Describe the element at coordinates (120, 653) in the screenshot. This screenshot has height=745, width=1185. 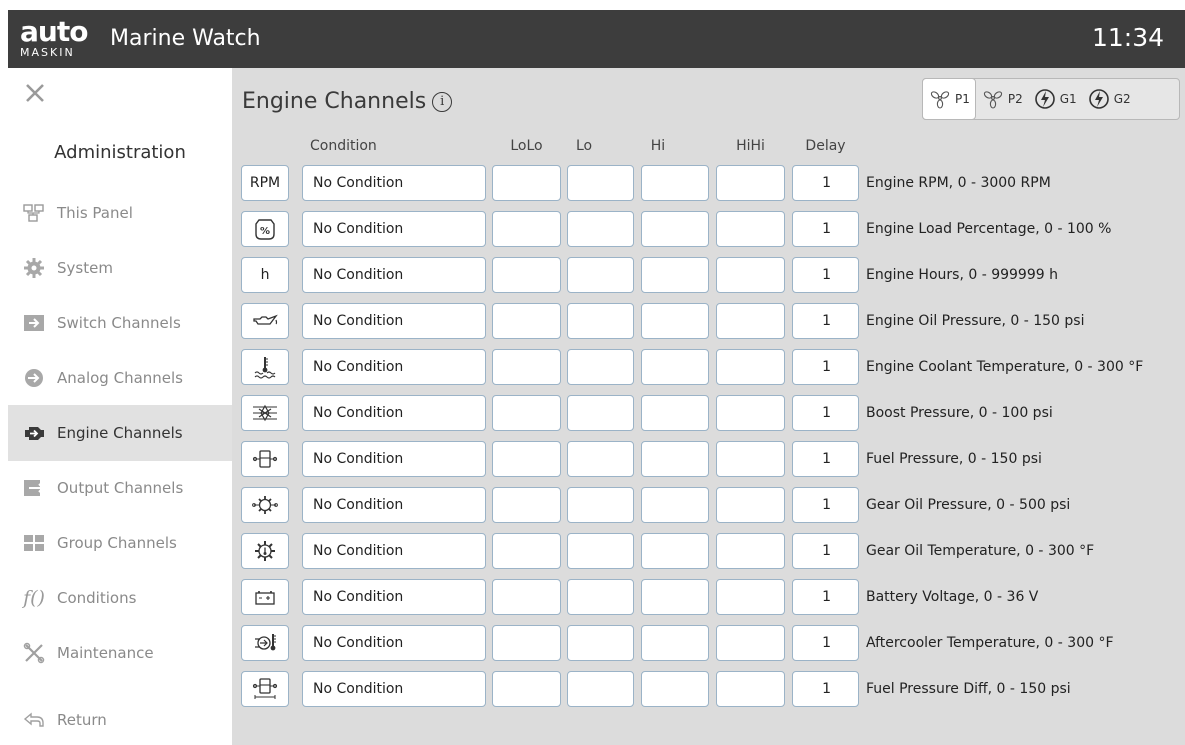
I see `sidebar-item-maintenance: Maintenance` at that location.